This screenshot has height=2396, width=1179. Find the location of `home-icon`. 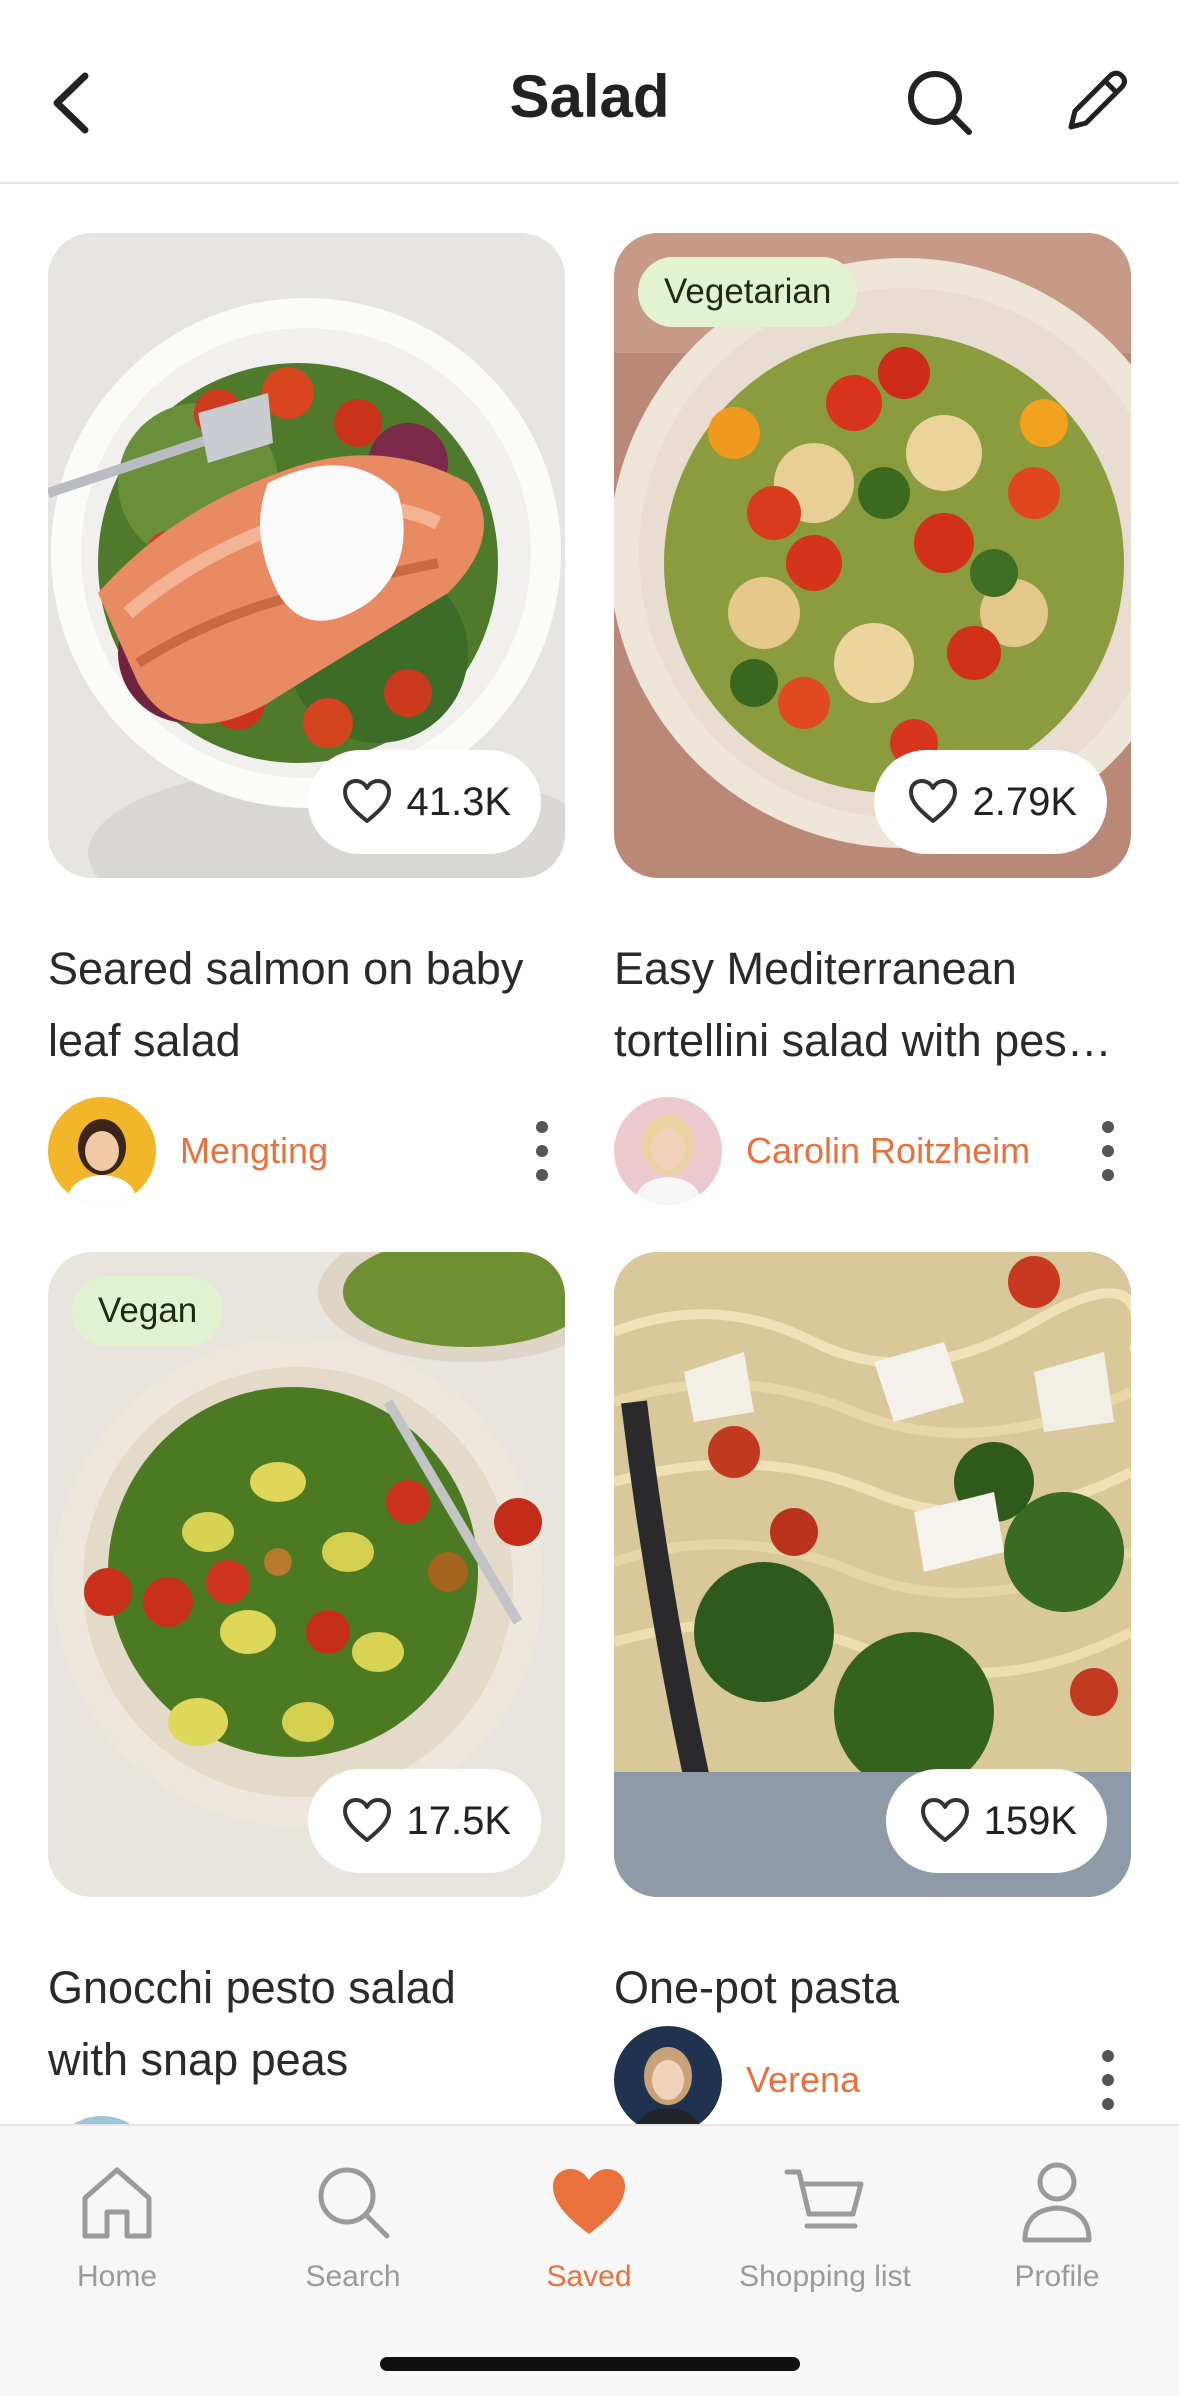

home-icon is located at coordinates (117, 2203).